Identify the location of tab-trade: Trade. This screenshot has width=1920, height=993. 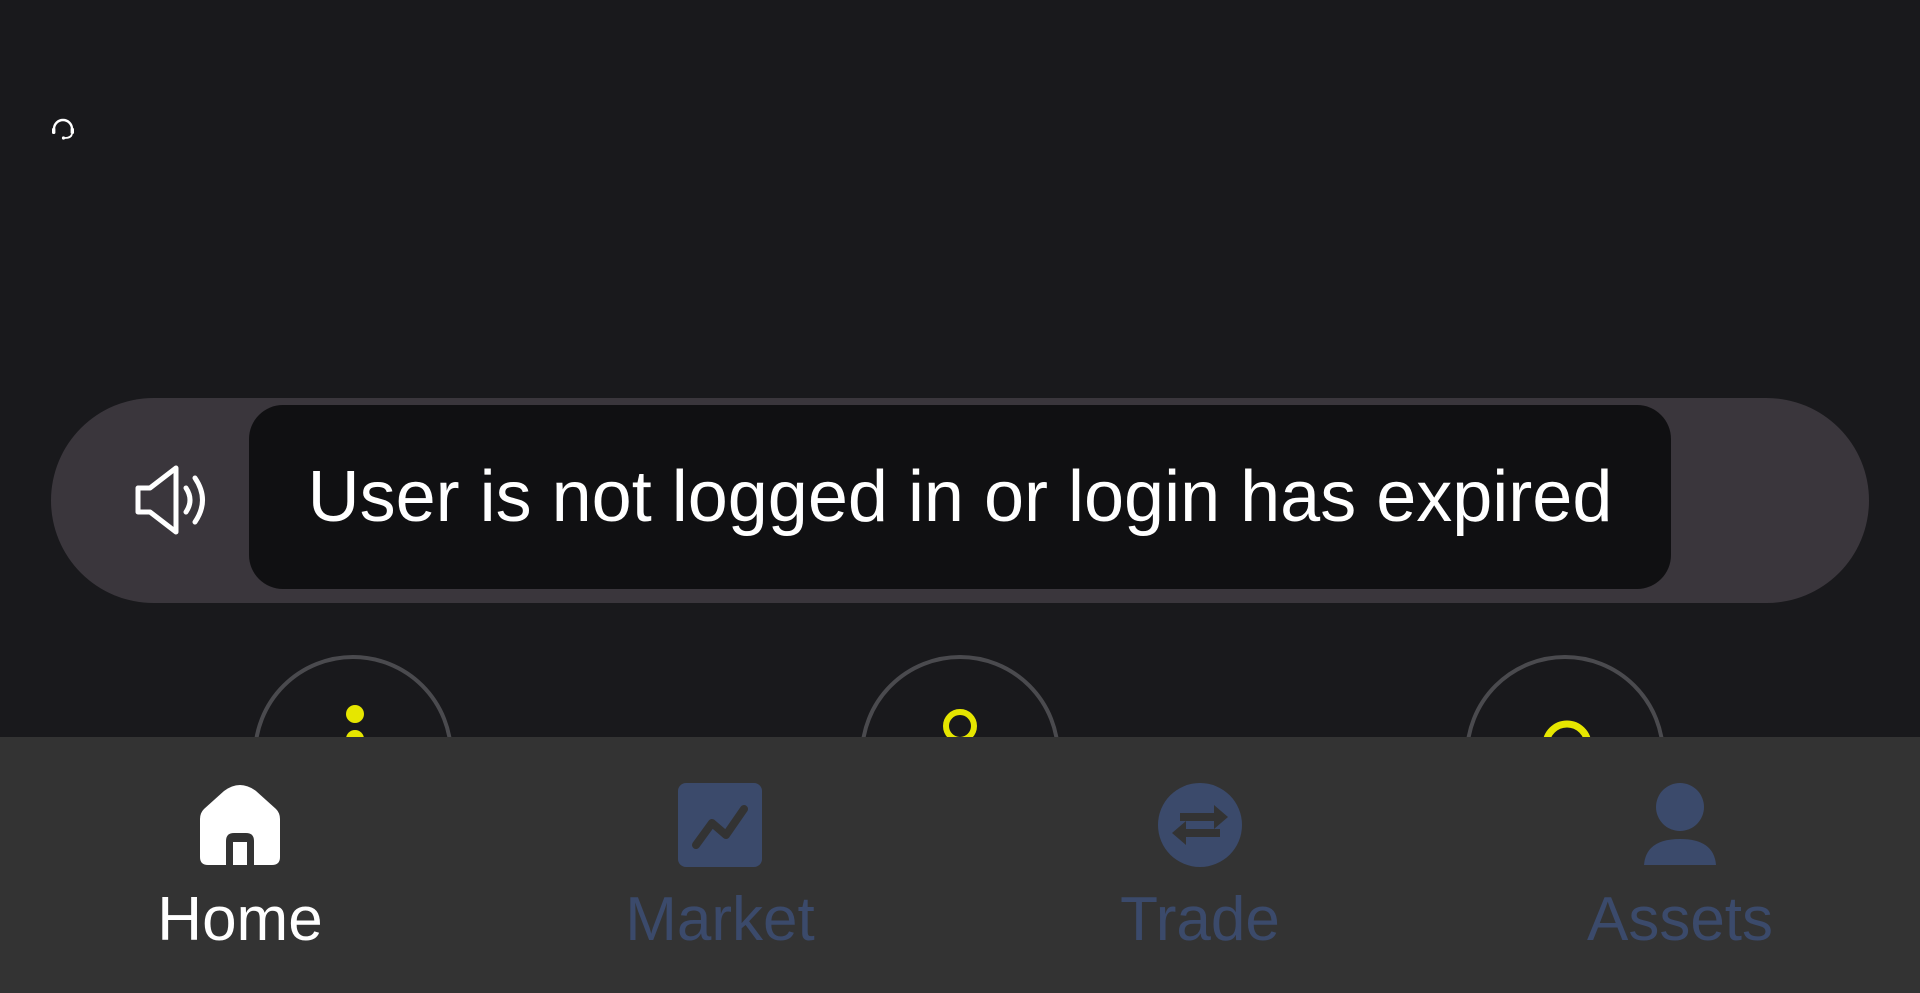
(1200, 865).